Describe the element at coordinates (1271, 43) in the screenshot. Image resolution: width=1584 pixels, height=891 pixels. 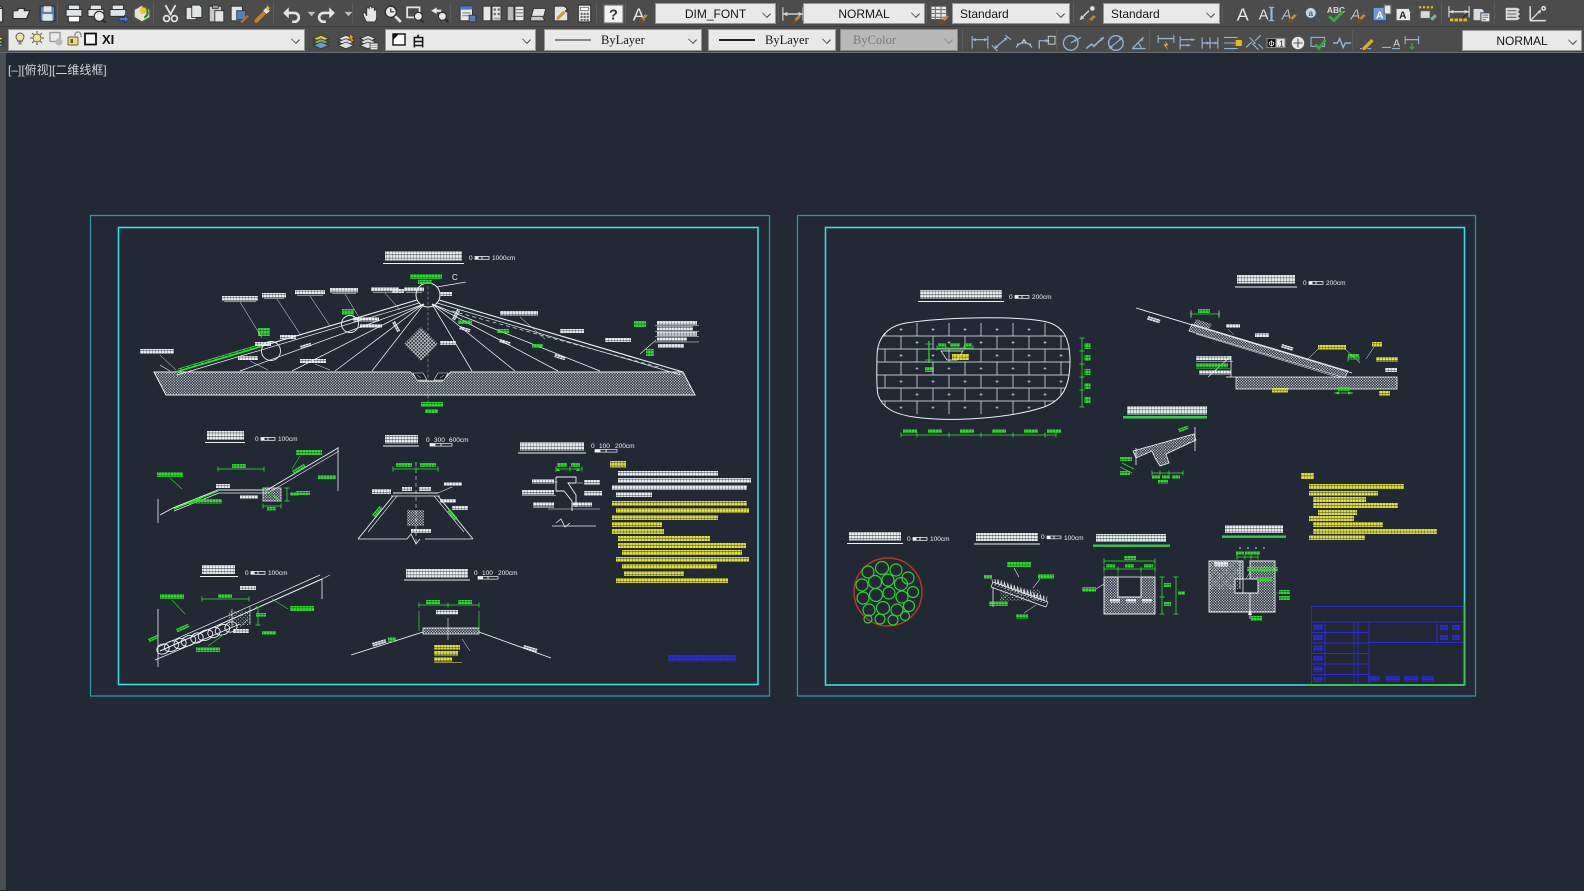
I see `svg-text: Φ` at that location.